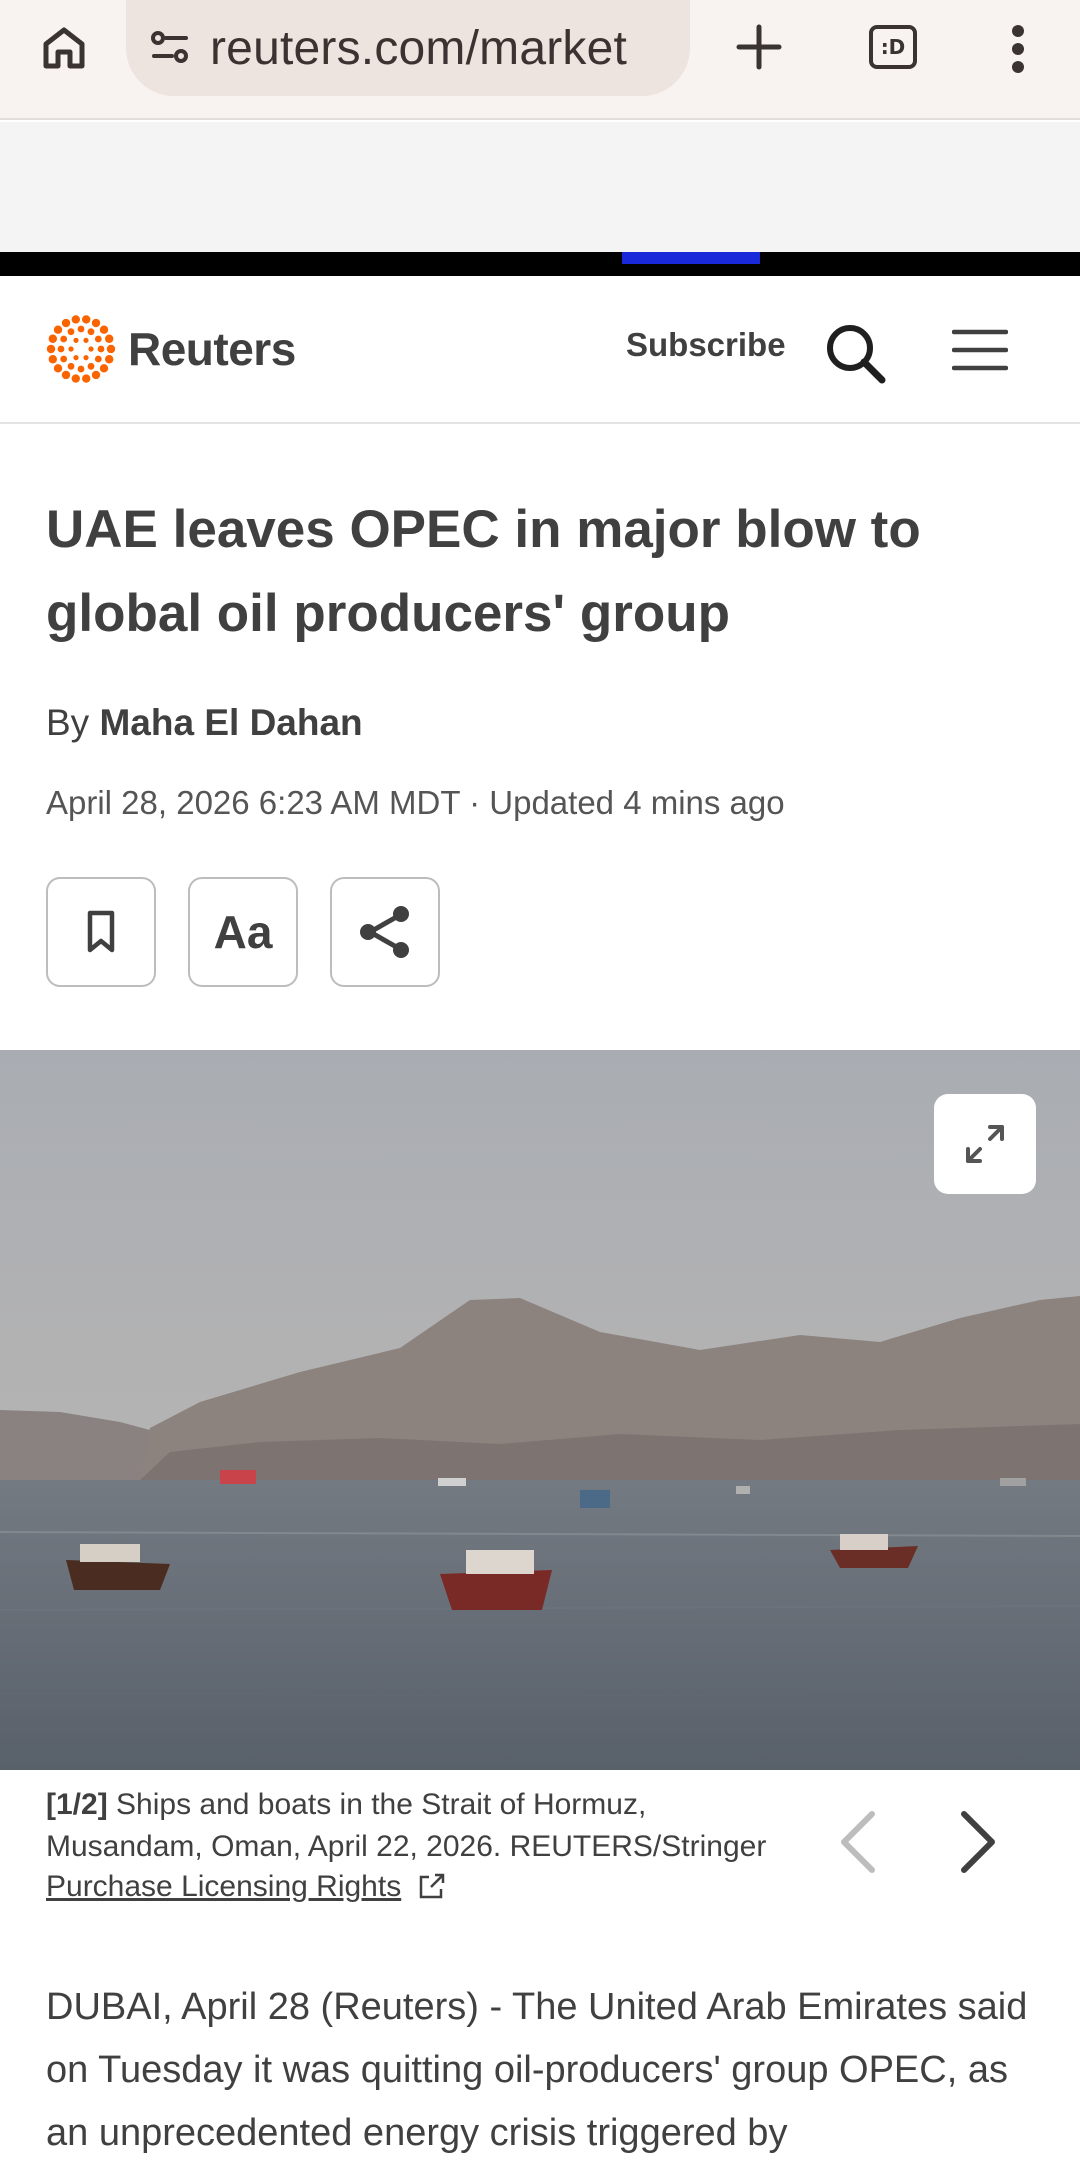 This screenshot has height=2176, width=1080. Describe the element at coordinates (540, 187) in the screenshot. I see `ad-slot` at that location.